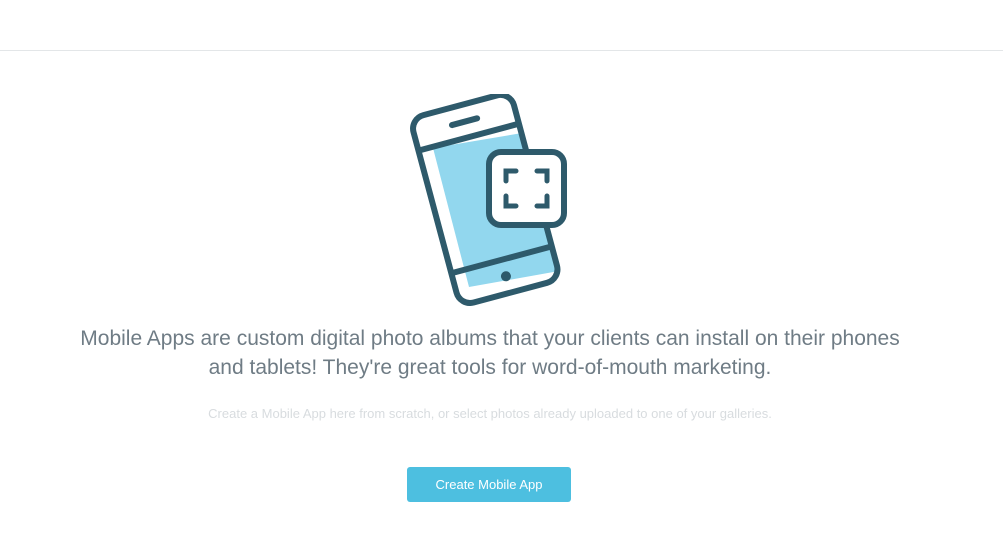 This screenshot has height=553, width=1003. I want to click on top-bar, so click(501, 25).